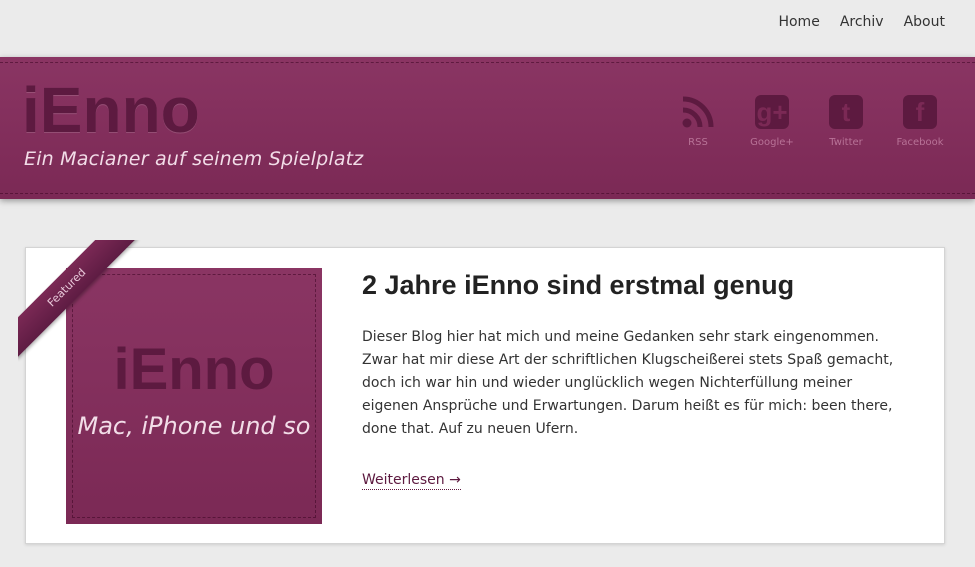 The width and height of the screenshot is (975, 567). Describe the element at coordinates (772, 112) in the screenshot. I see `google-plus-icon: g+` at that location.